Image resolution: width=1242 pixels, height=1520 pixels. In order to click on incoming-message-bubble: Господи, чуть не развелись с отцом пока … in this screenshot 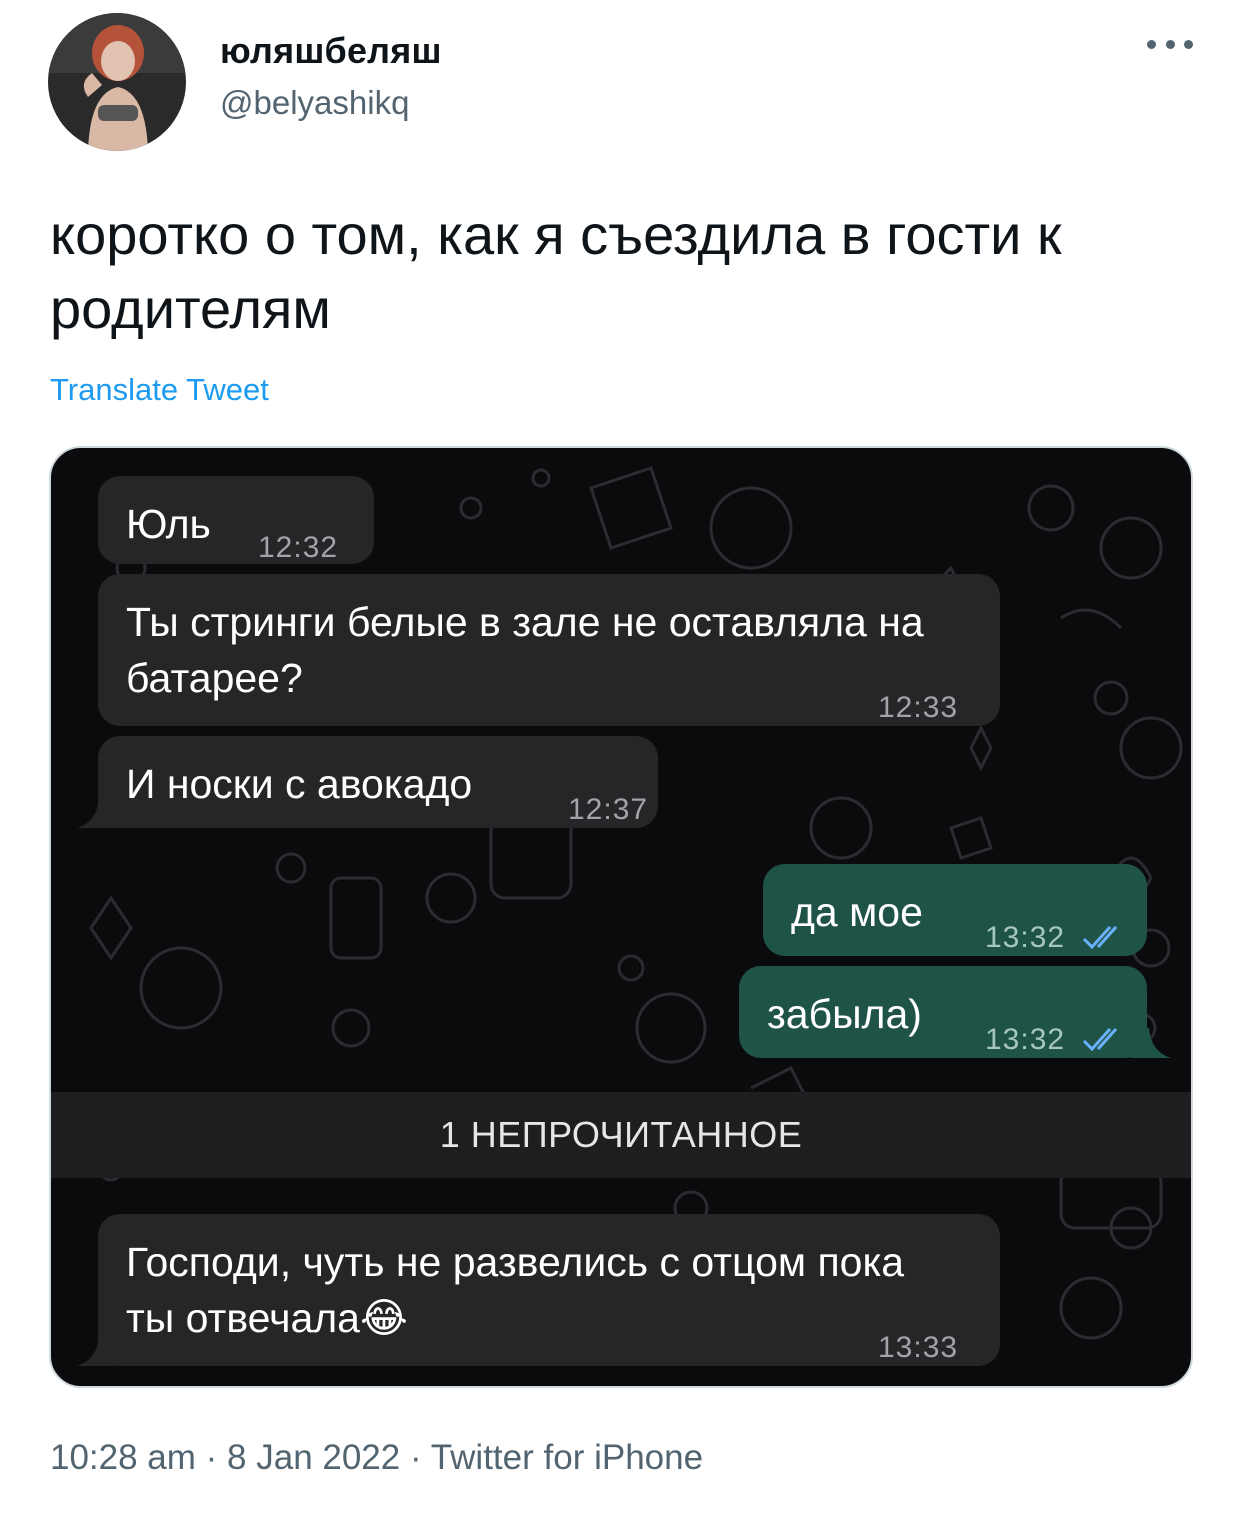, I will do `click(549, 1290)`.